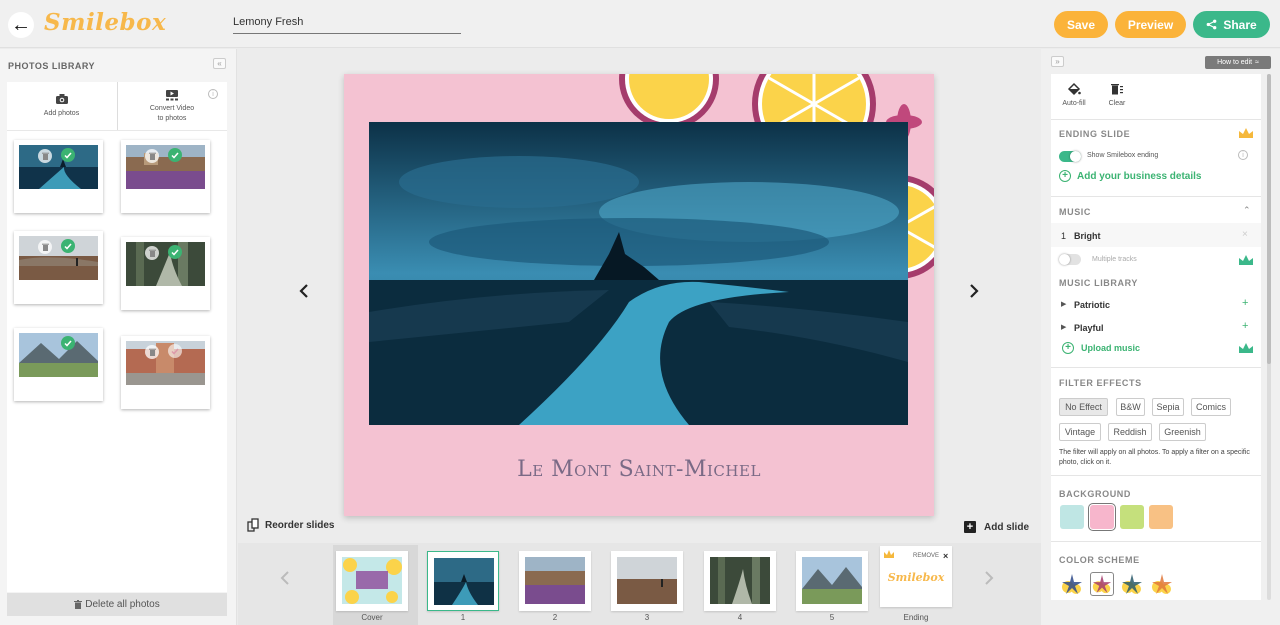  What do you see at coordinates (555, 617) in the screenshot?
I see `filmstrip-label-2: 2` at bounding box center [555, 617].